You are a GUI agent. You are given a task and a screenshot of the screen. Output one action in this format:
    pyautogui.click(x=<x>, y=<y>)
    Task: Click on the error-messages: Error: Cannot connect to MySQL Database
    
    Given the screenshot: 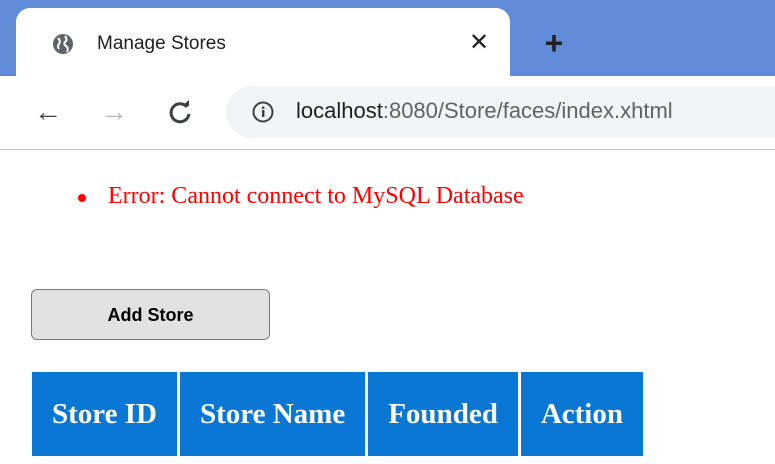 What is the action you would take?
    pyautogui.click(x=262, y=196)
    